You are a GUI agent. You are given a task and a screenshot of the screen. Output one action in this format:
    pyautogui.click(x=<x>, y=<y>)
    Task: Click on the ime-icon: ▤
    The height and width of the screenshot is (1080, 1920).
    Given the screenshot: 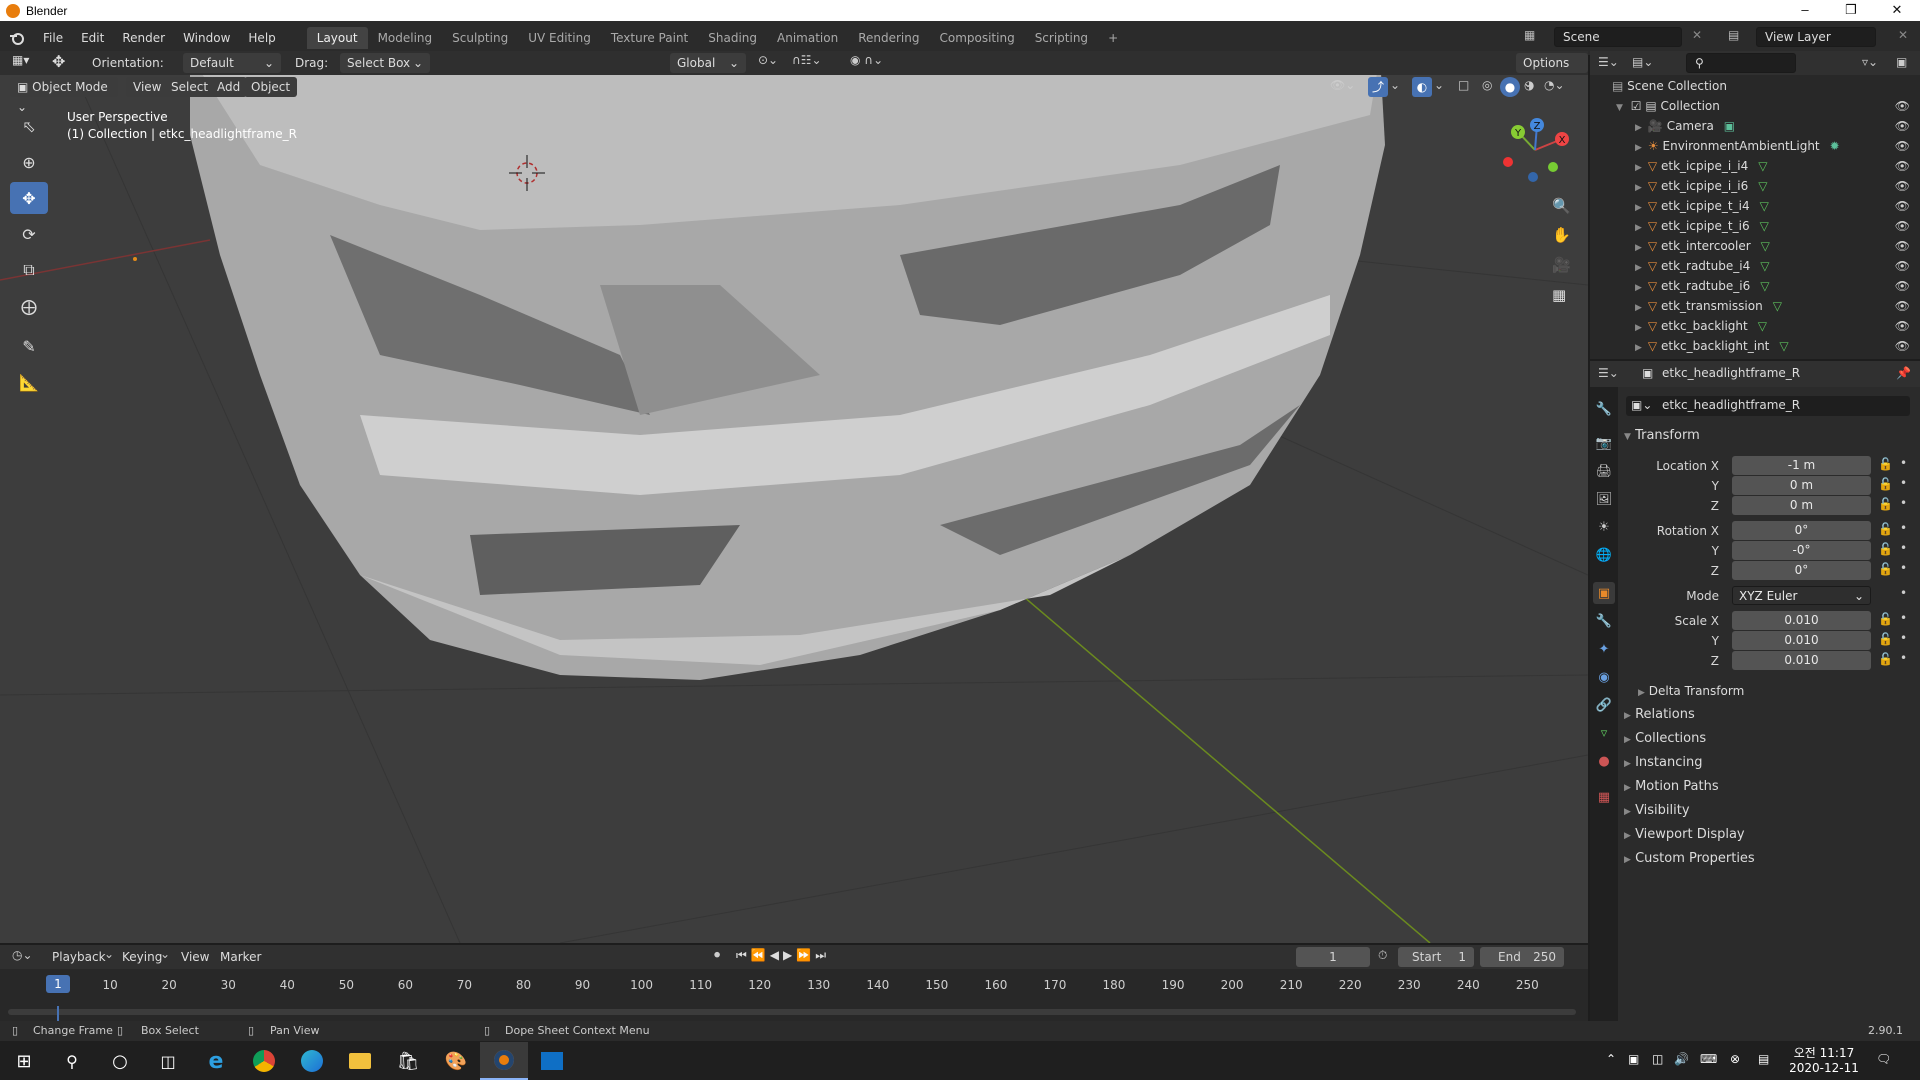 What is the action you would take?
    pyautogui.click(x=1763, y=1059)
    